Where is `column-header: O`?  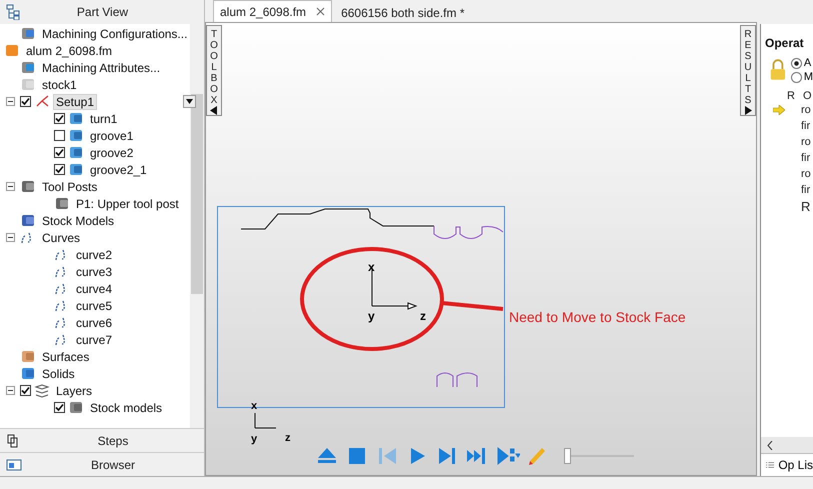 column-header: O is located at coordinates (807, 96).